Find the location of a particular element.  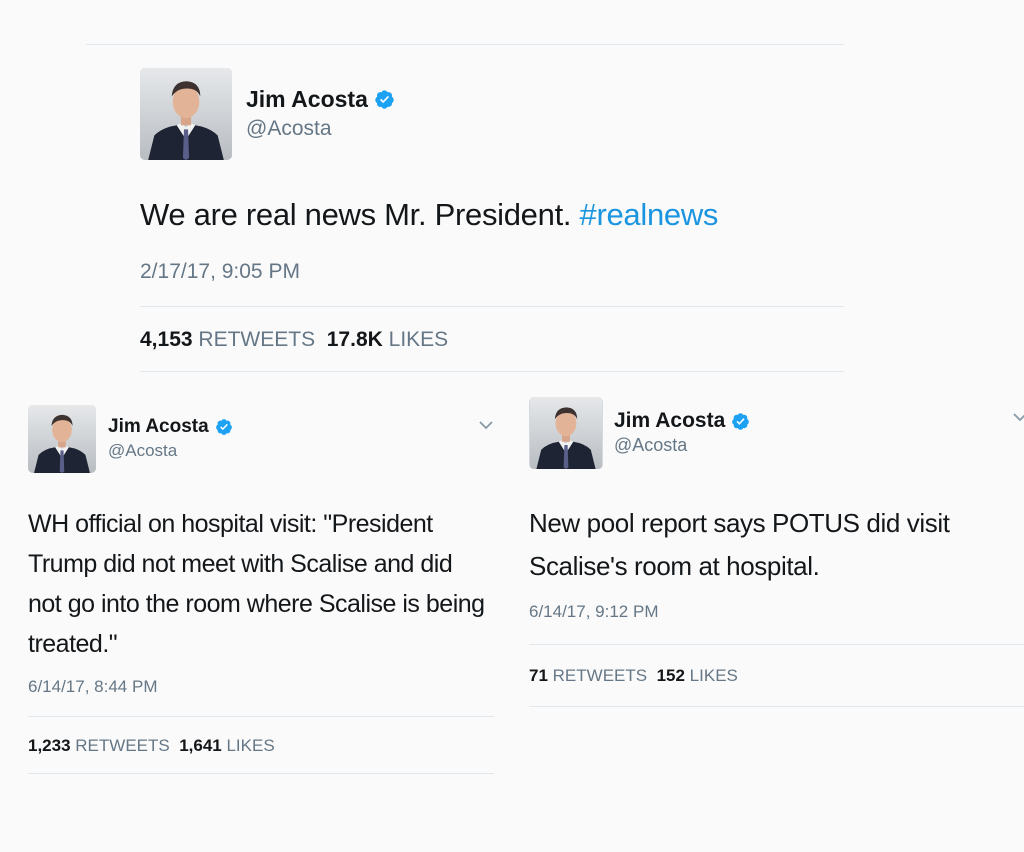

retweet-count: 4,153 is located at coordinates (166, 339).